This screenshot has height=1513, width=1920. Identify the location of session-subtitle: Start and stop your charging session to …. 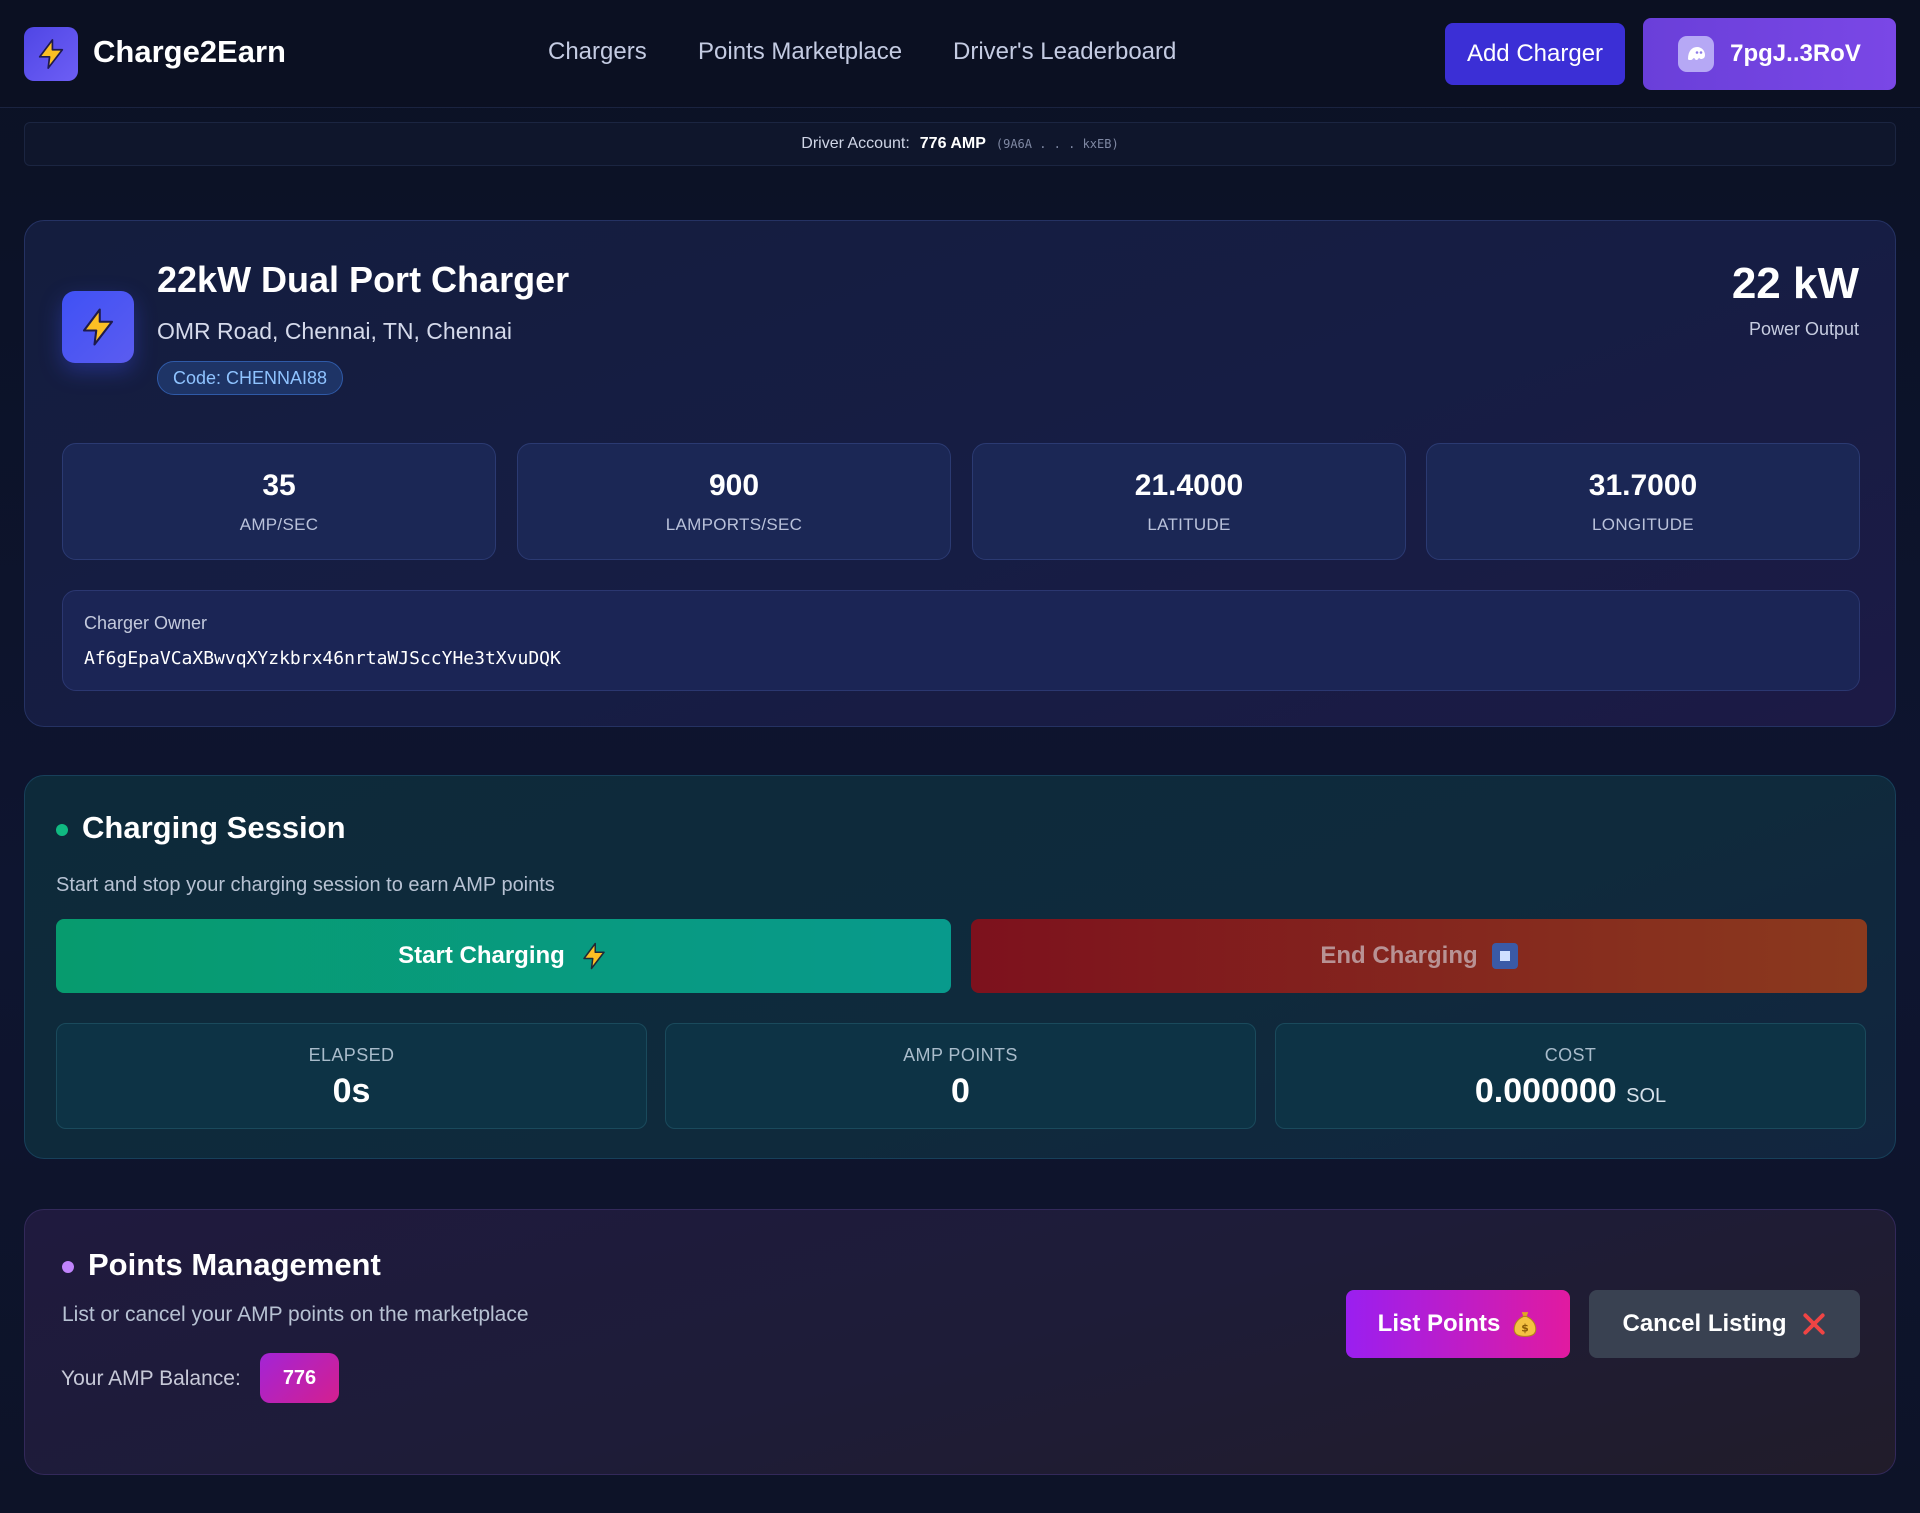
(305, 885).